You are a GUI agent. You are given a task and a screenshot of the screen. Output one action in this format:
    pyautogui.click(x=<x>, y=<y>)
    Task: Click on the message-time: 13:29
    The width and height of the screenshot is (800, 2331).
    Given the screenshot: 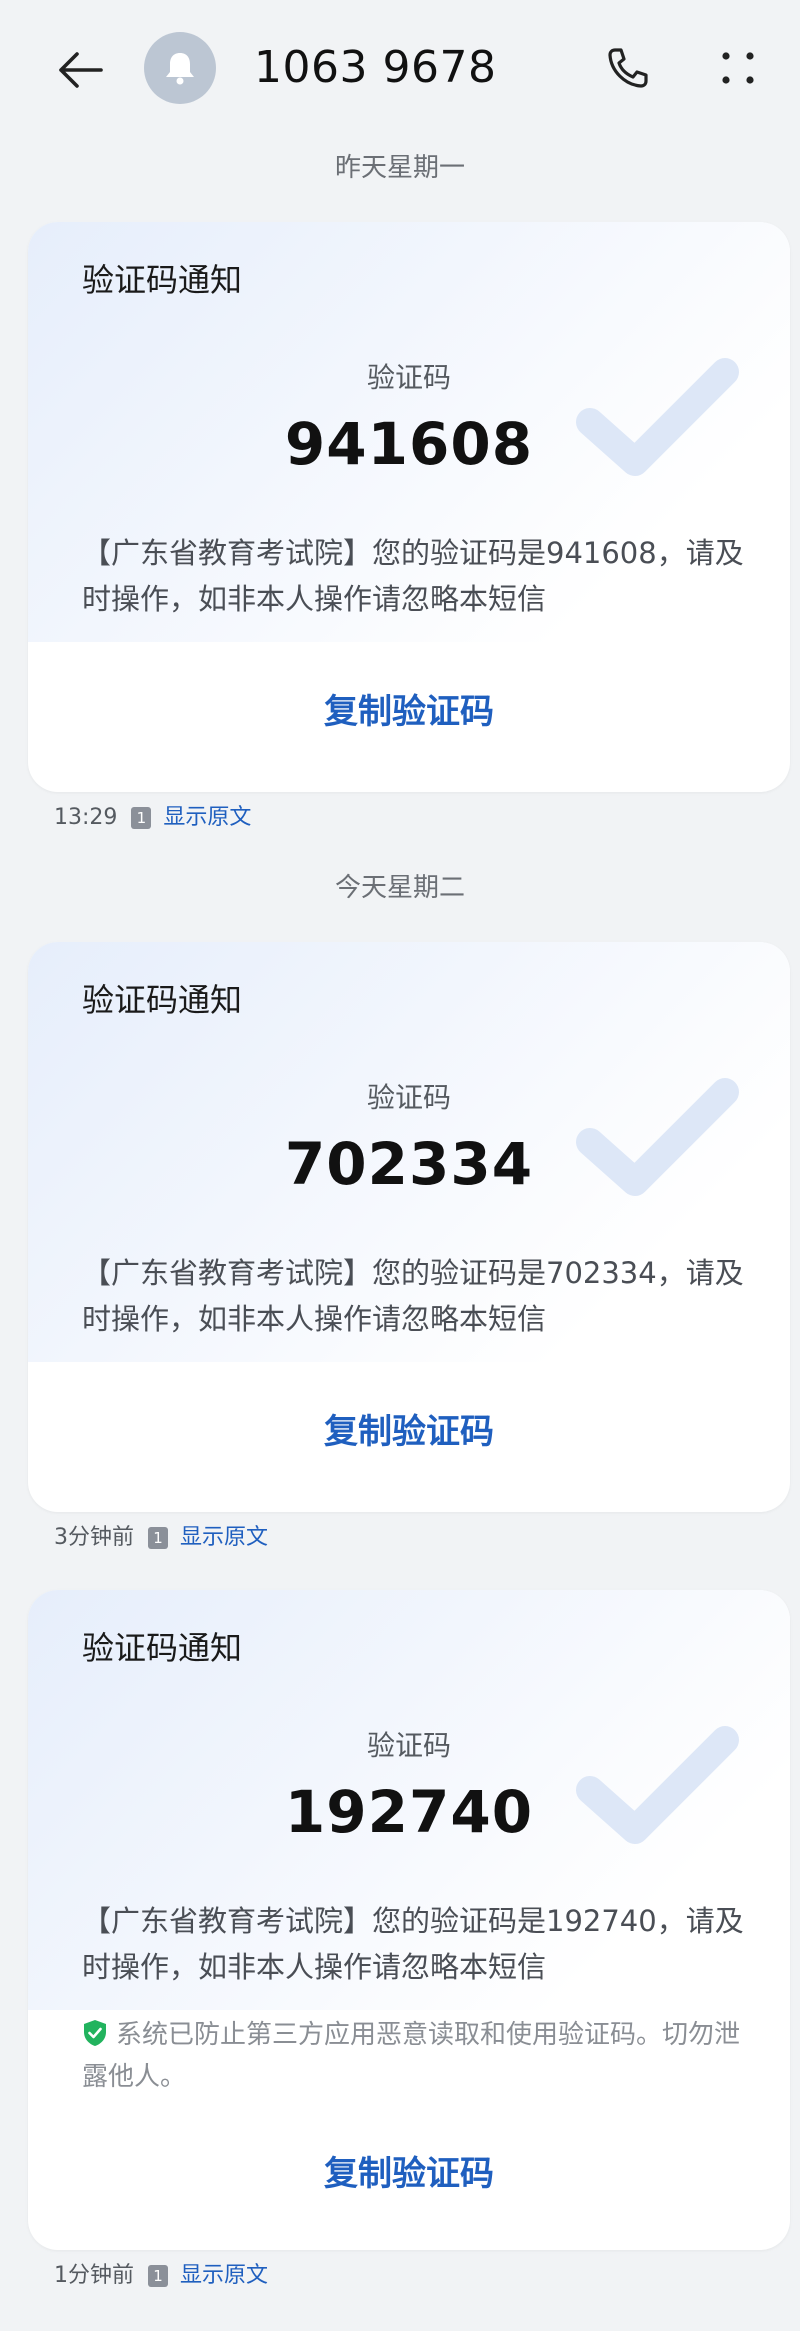 What is the action you would take?
    pyautogui.click(x=86, y=817)
    